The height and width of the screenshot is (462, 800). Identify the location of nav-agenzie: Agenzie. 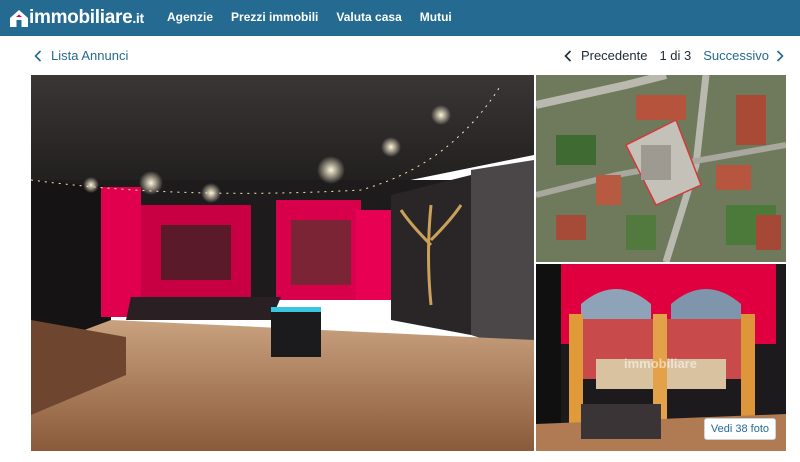
(190, 17).